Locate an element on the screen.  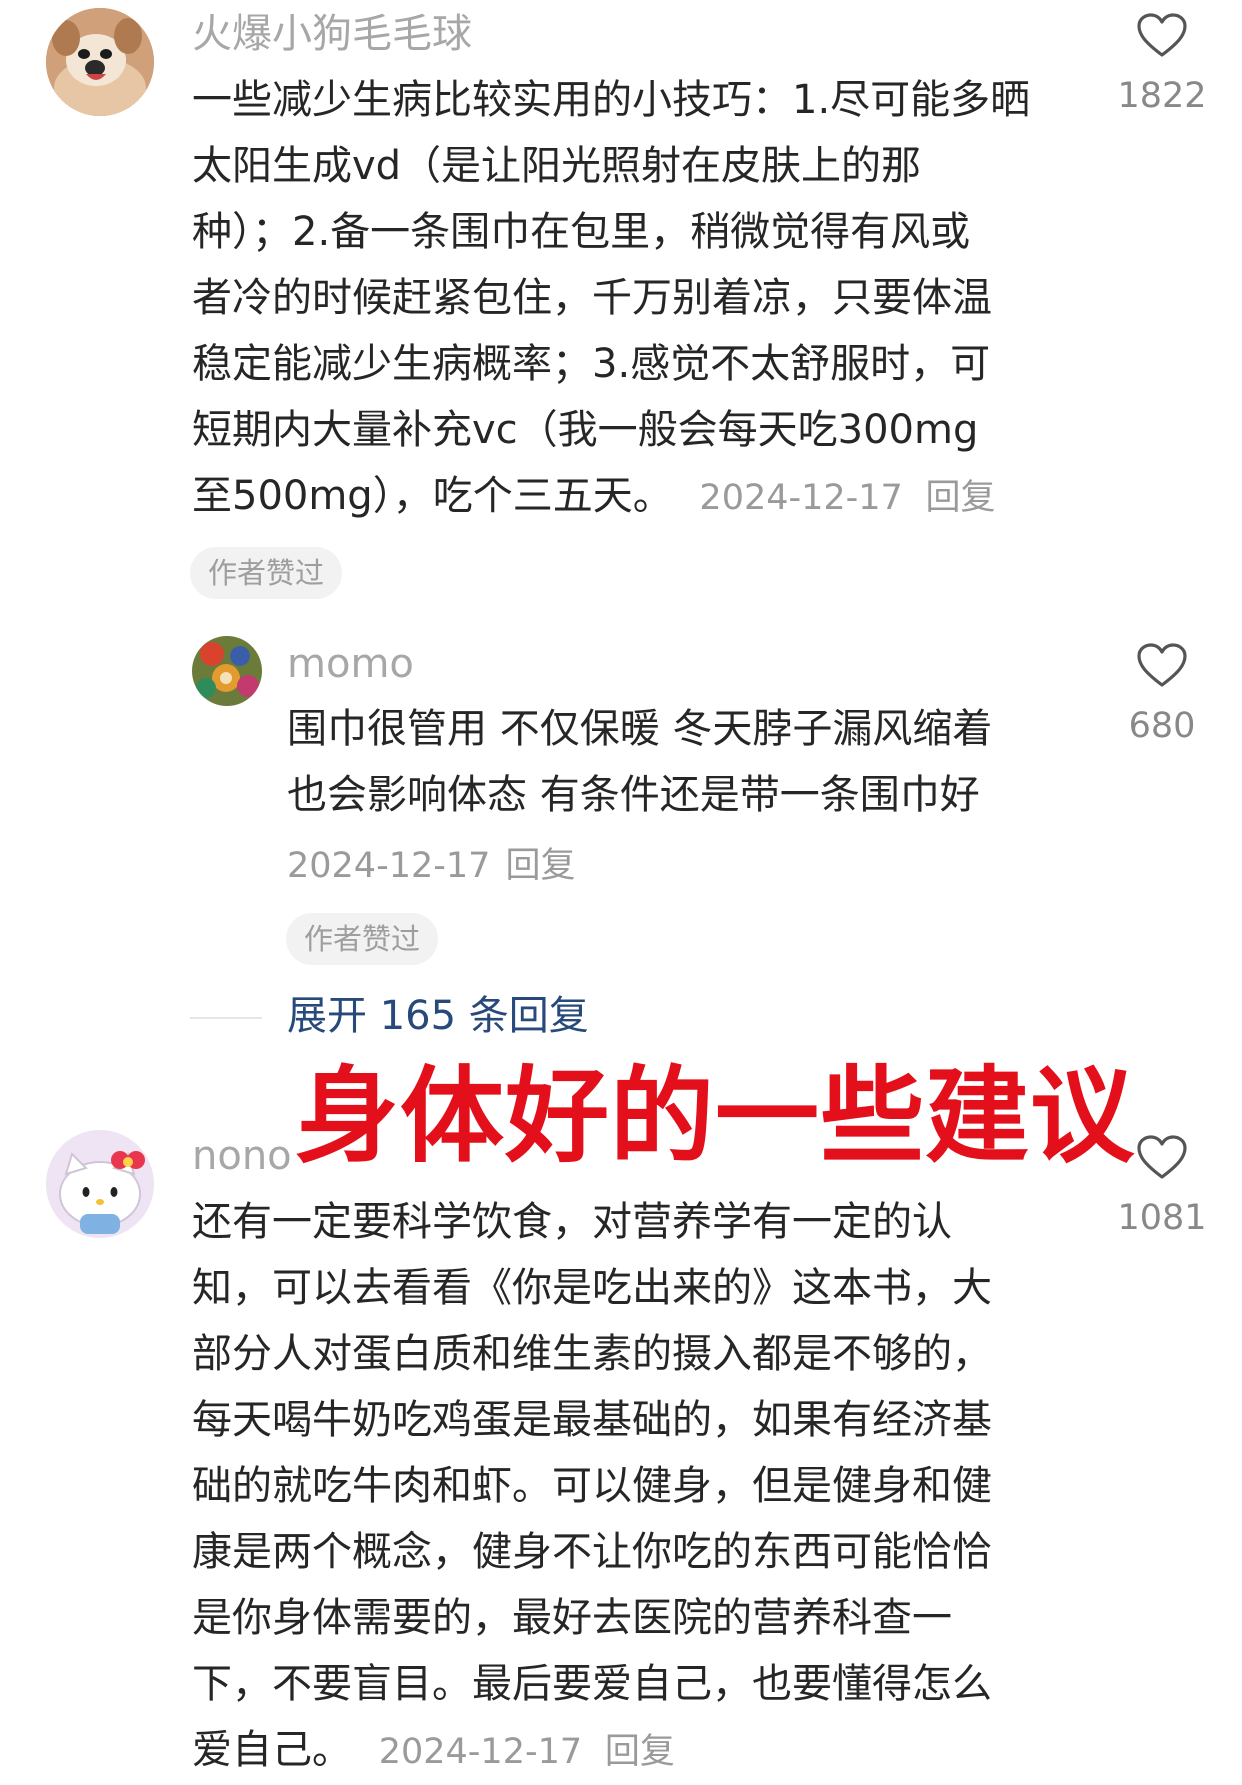
patterned-avatar-icon is located at coordinates (227, 671).